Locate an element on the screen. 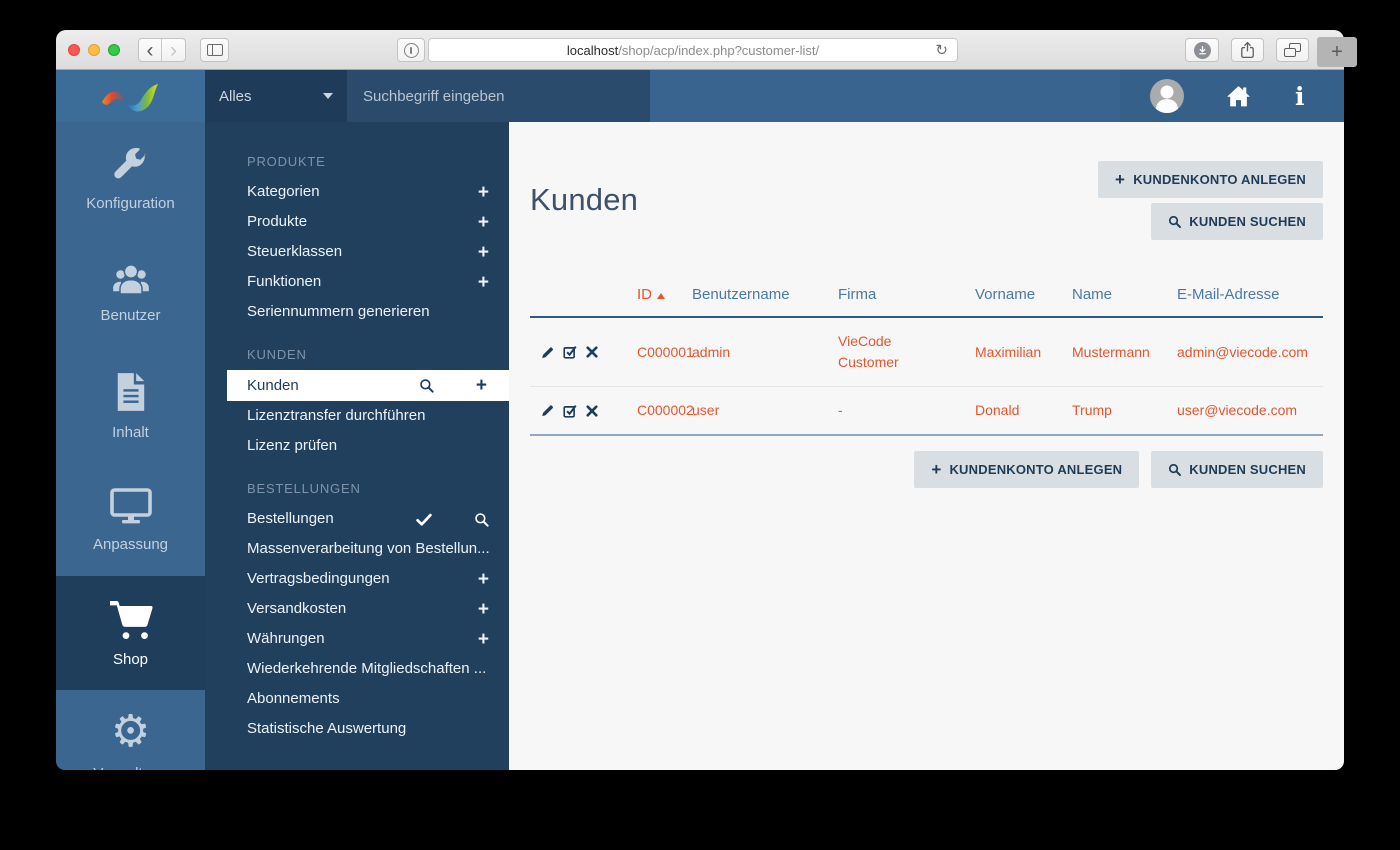 This screenshot has height=850, width=1400. sidebar-item-shop: Shop is located at coordinates (130, 633).